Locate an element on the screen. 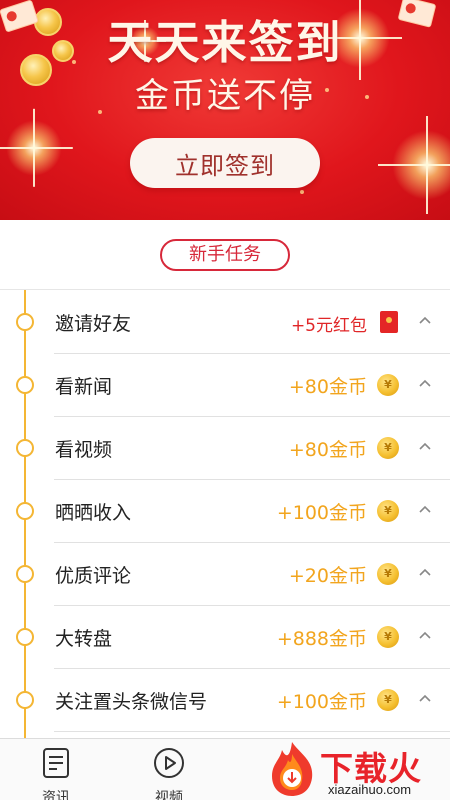  sign-in-now-button: 立即签到 is located at coordinates (225, 163).